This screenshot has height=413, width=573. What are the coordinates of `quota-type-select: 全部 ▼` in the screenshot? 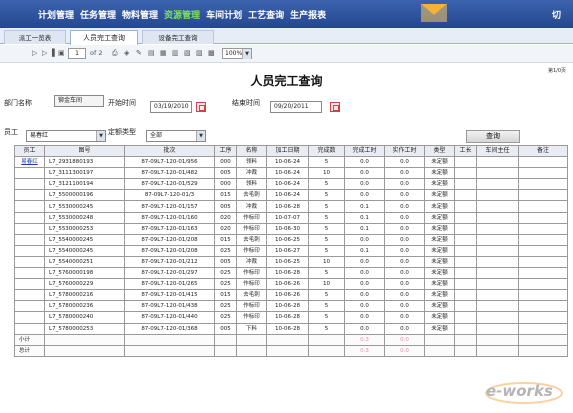 It's located at (176, 136).